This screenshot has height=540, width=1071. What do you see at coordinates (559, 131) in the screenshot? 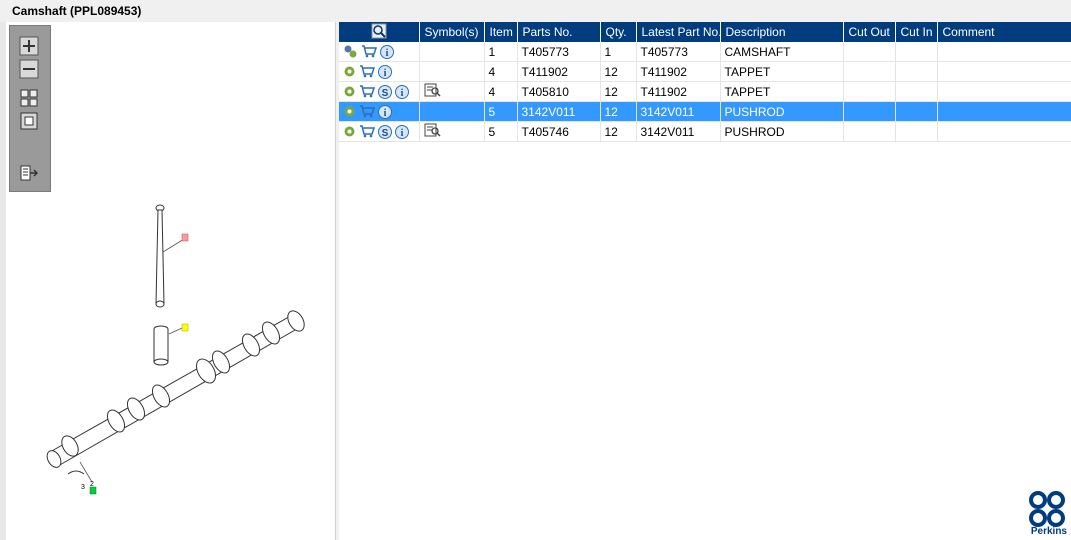
I see `parts-no-cell: T405746` at bounding box center [559, 131].